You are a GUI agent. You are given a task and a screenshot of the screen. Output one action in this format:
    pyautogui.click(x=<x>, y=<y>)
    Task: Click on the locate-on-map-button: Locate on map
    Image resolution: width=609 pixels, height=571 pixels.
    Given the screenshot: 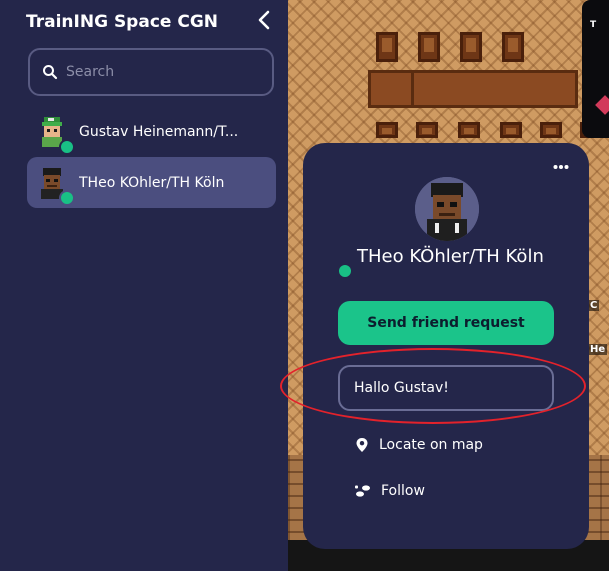 What is the action you would take?
    pyautogui.click(x=419, y=445)
    